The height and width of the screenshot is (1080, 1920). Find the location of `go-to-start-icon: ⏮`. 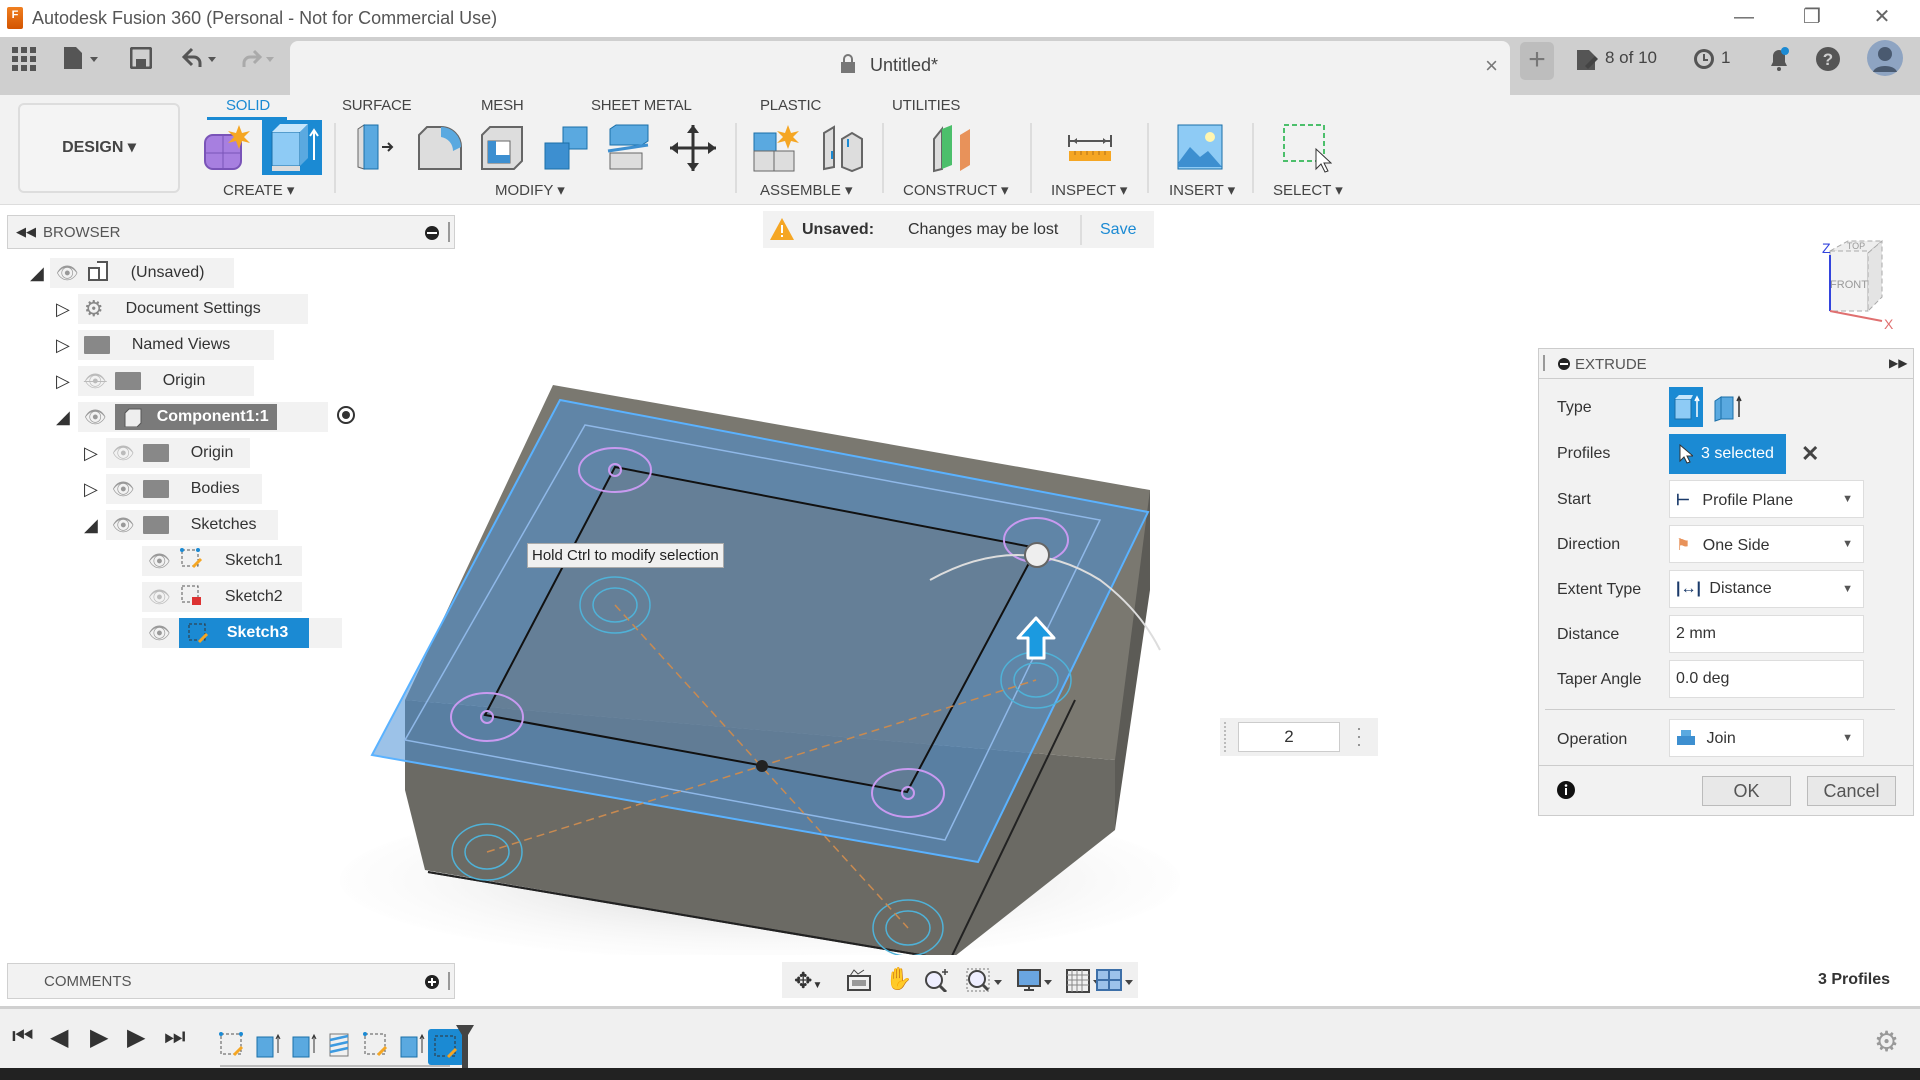

go-to-start-icon: ⏮ is located at coordinates (23, 1037).